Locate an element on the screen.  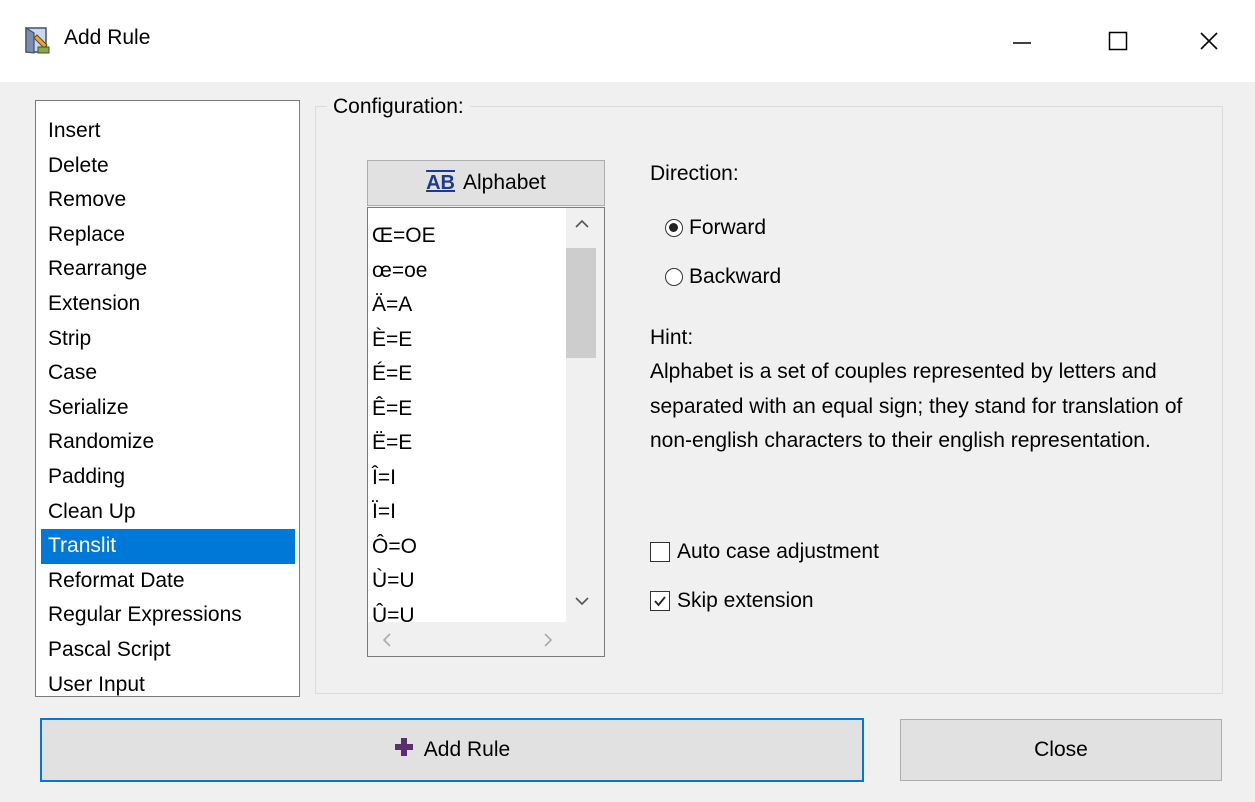
window-title: Add Rule is located at coordinates (107, 37).